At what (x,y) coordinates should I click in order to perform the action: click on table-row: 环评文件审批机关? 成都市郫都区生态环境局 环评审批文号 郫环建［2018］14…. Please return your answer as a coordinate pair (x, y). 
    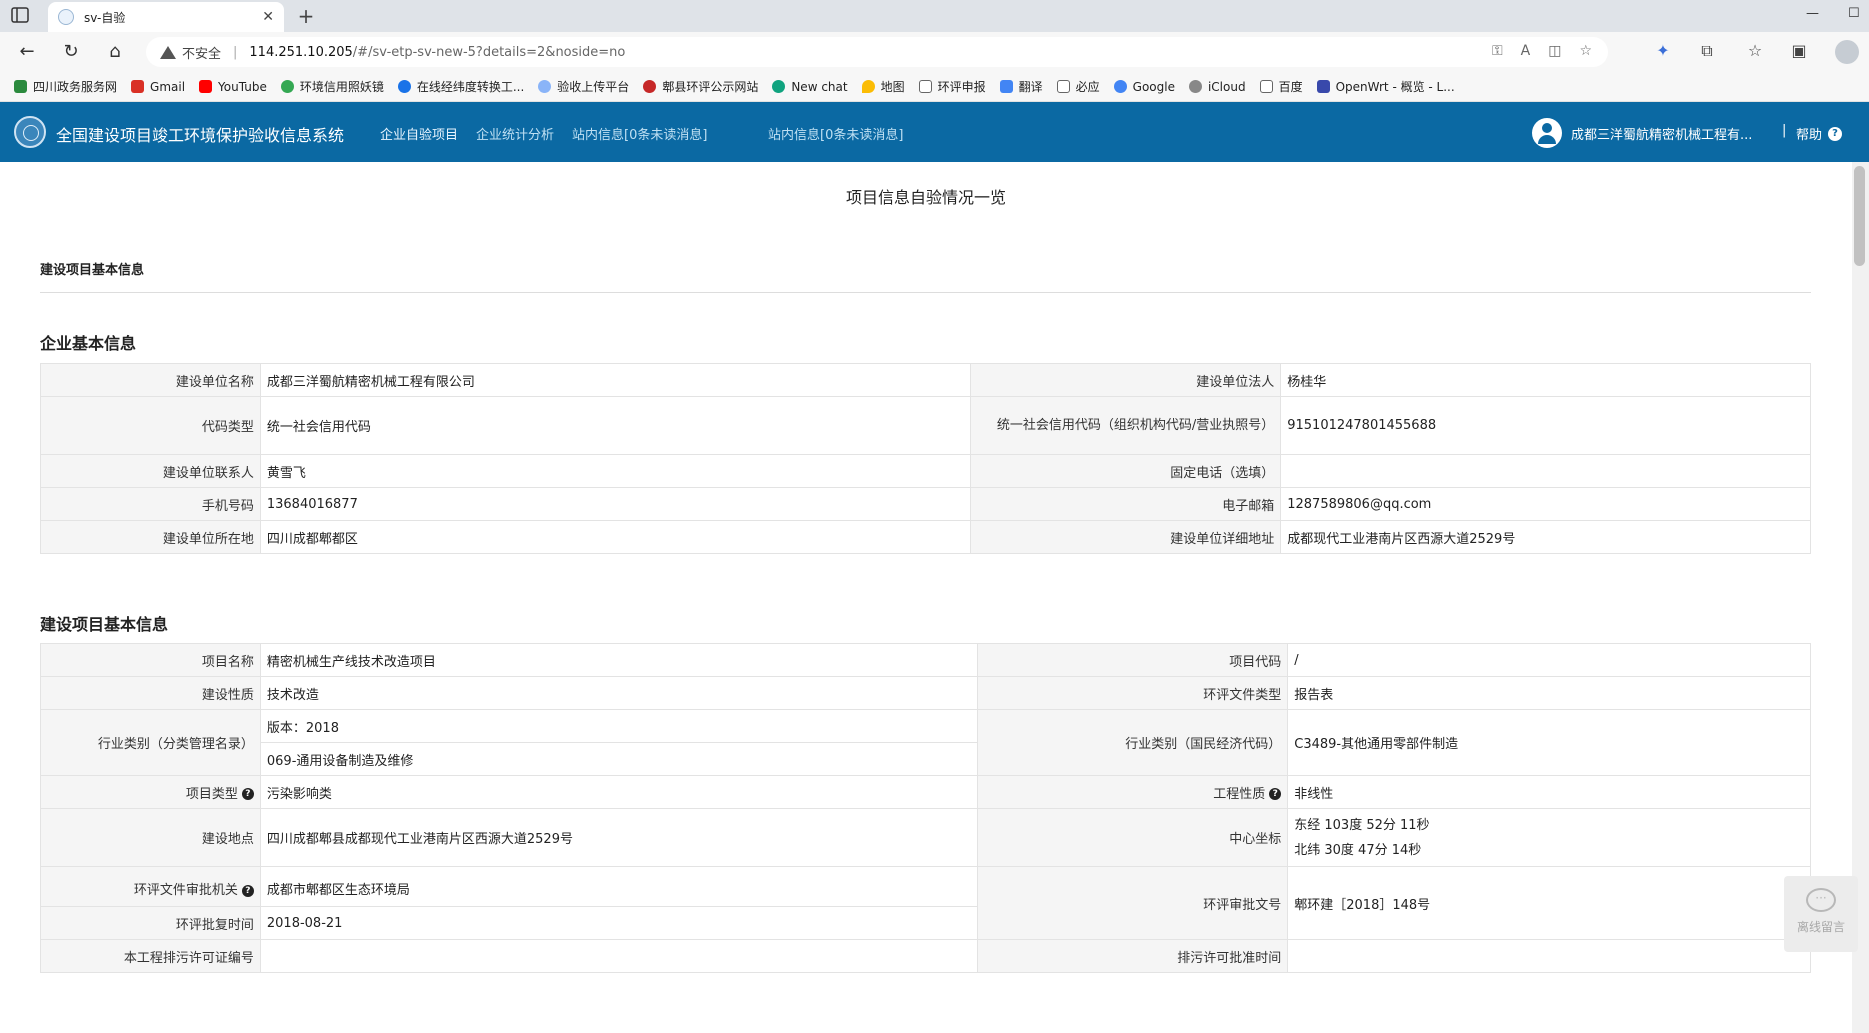
    Looking at the image, I should click on (925, 903).